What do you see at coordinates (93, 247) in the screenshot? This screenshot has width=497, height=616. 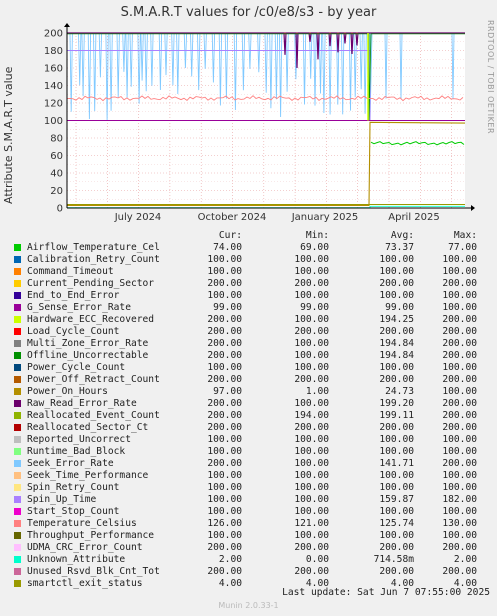 I see `legend-series-name: Airflow_Temperature_Cel` at bounding box center [93, 247].